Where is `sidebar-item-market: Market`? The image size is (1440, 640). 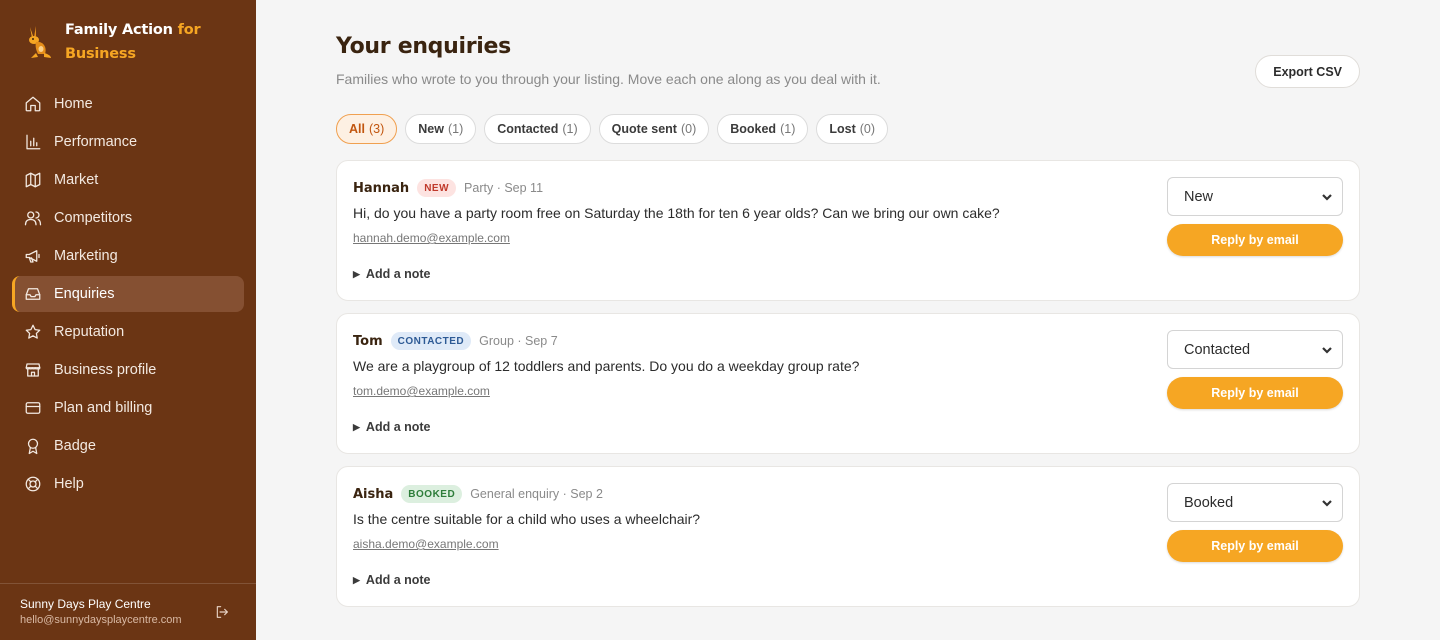 sidebar-item-market: Market is located at coordinates (128, 180).